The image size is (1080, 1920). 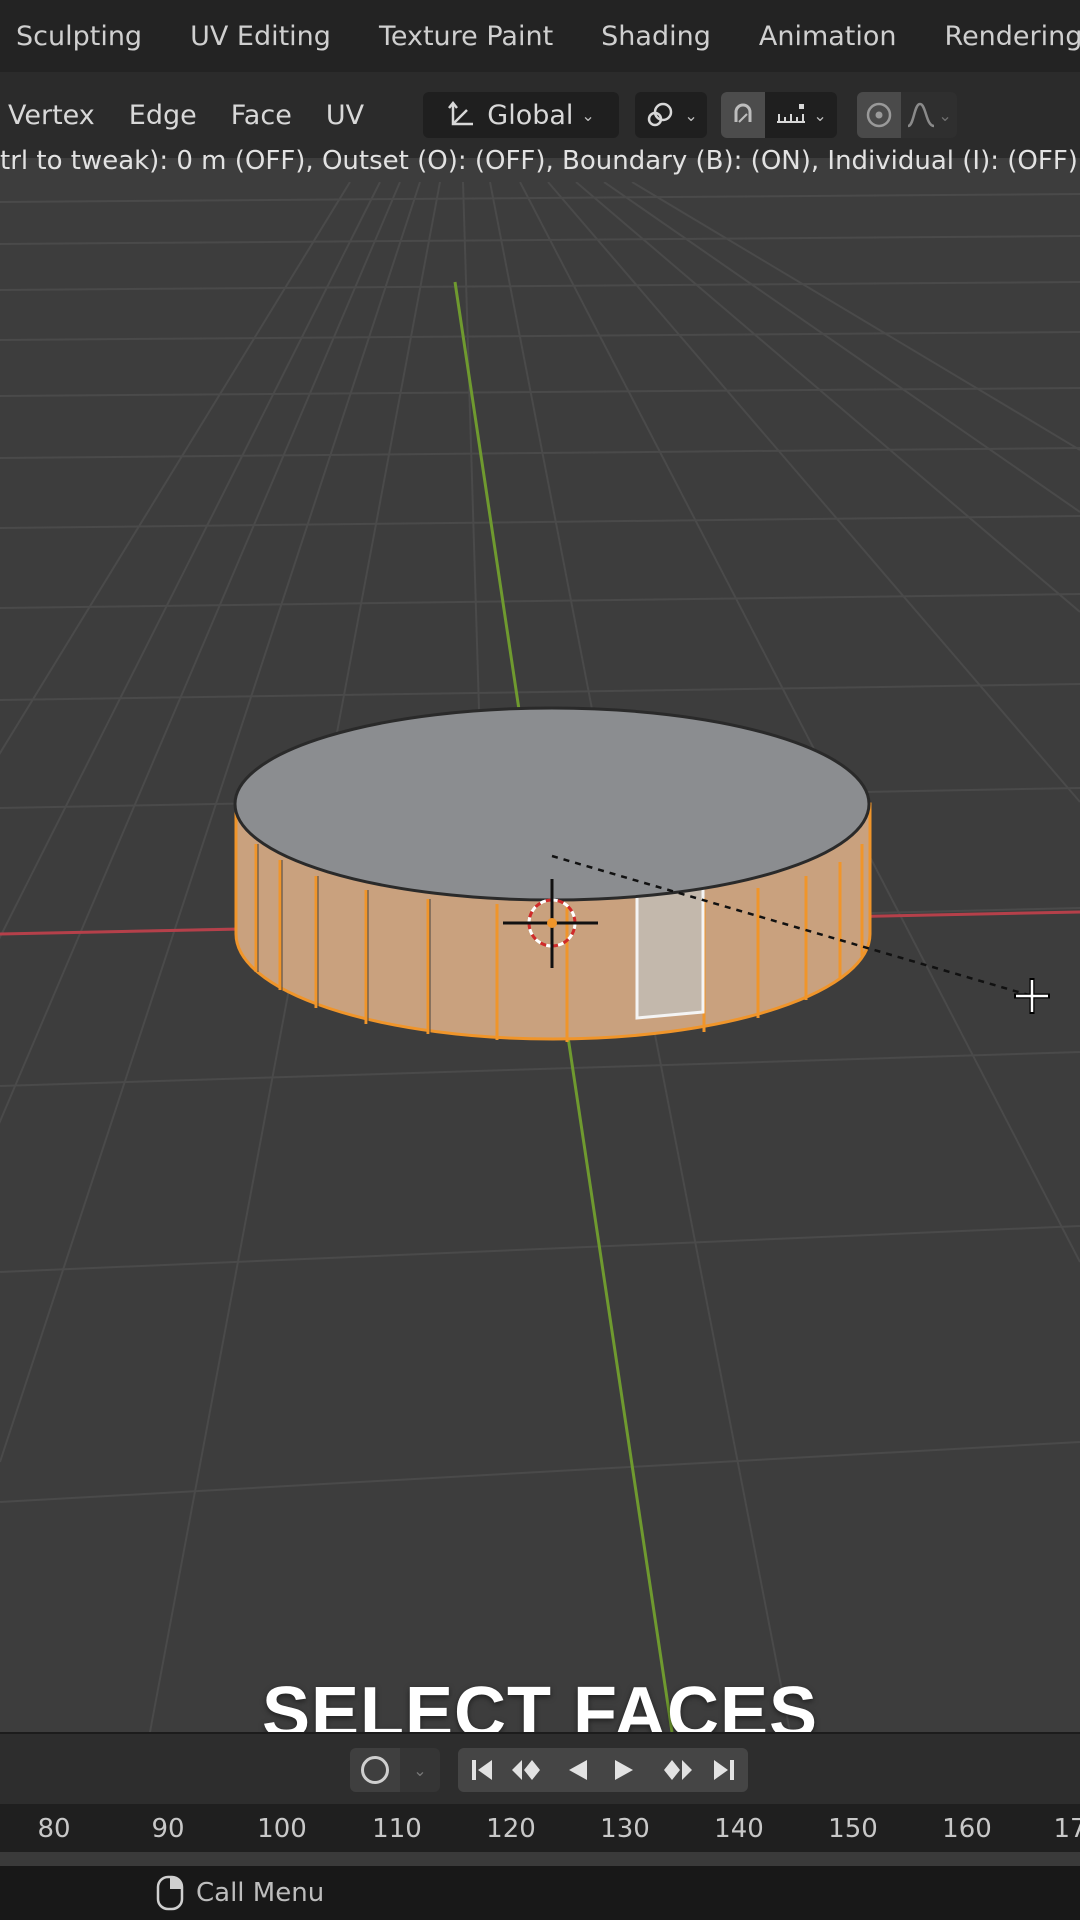 I want to click on keying-dropdown: ⌄, so click(x=420, y=1770).